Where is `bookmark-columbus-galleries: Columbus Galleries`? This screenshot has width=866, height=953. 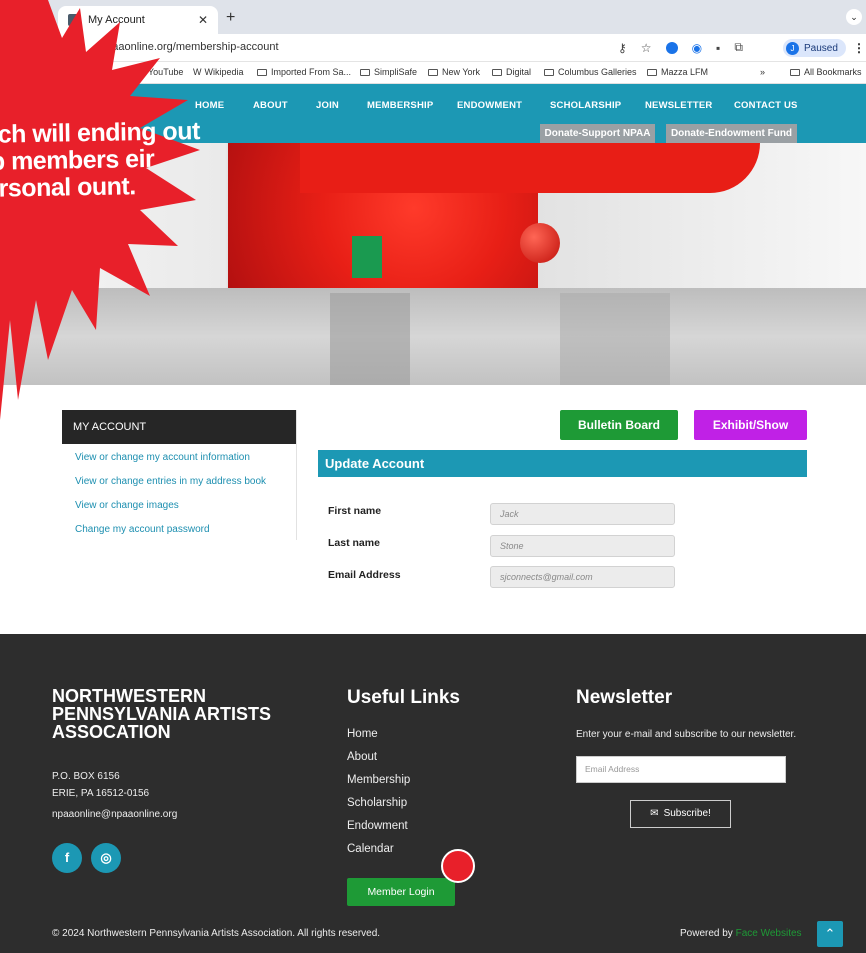
bookmark-columbus-galleries: Columbus Galleries is located at coordinates (590, 72).